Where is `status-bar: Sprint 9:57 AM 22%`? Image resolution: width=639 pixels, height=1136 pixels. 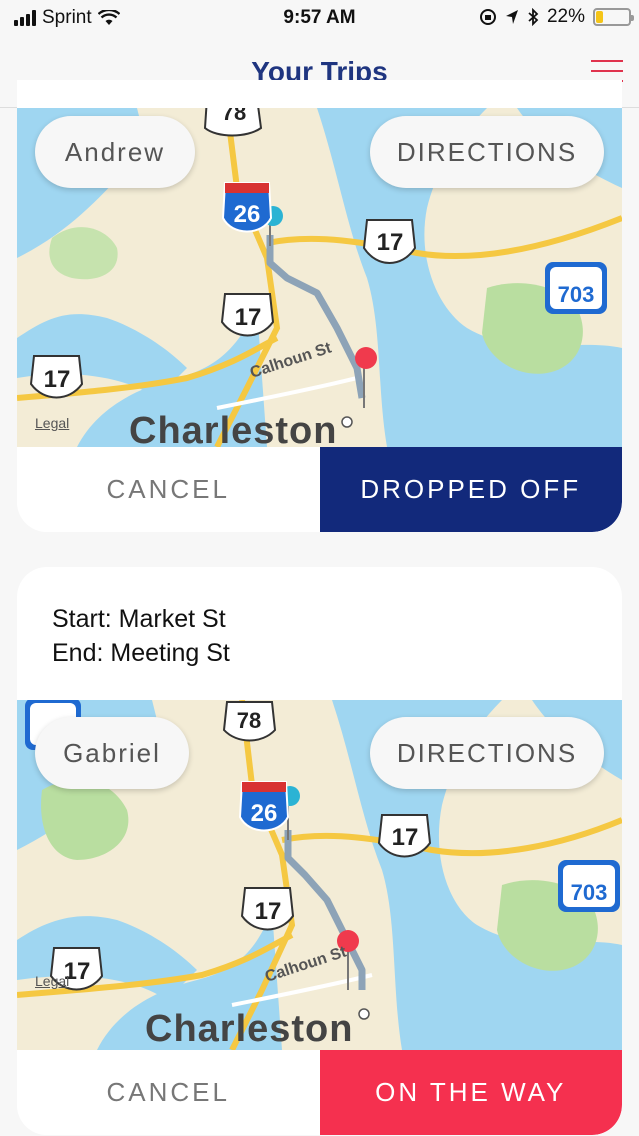 status-bar: Sprint 9:57 AM 22% is located at coordinates (319, 19).